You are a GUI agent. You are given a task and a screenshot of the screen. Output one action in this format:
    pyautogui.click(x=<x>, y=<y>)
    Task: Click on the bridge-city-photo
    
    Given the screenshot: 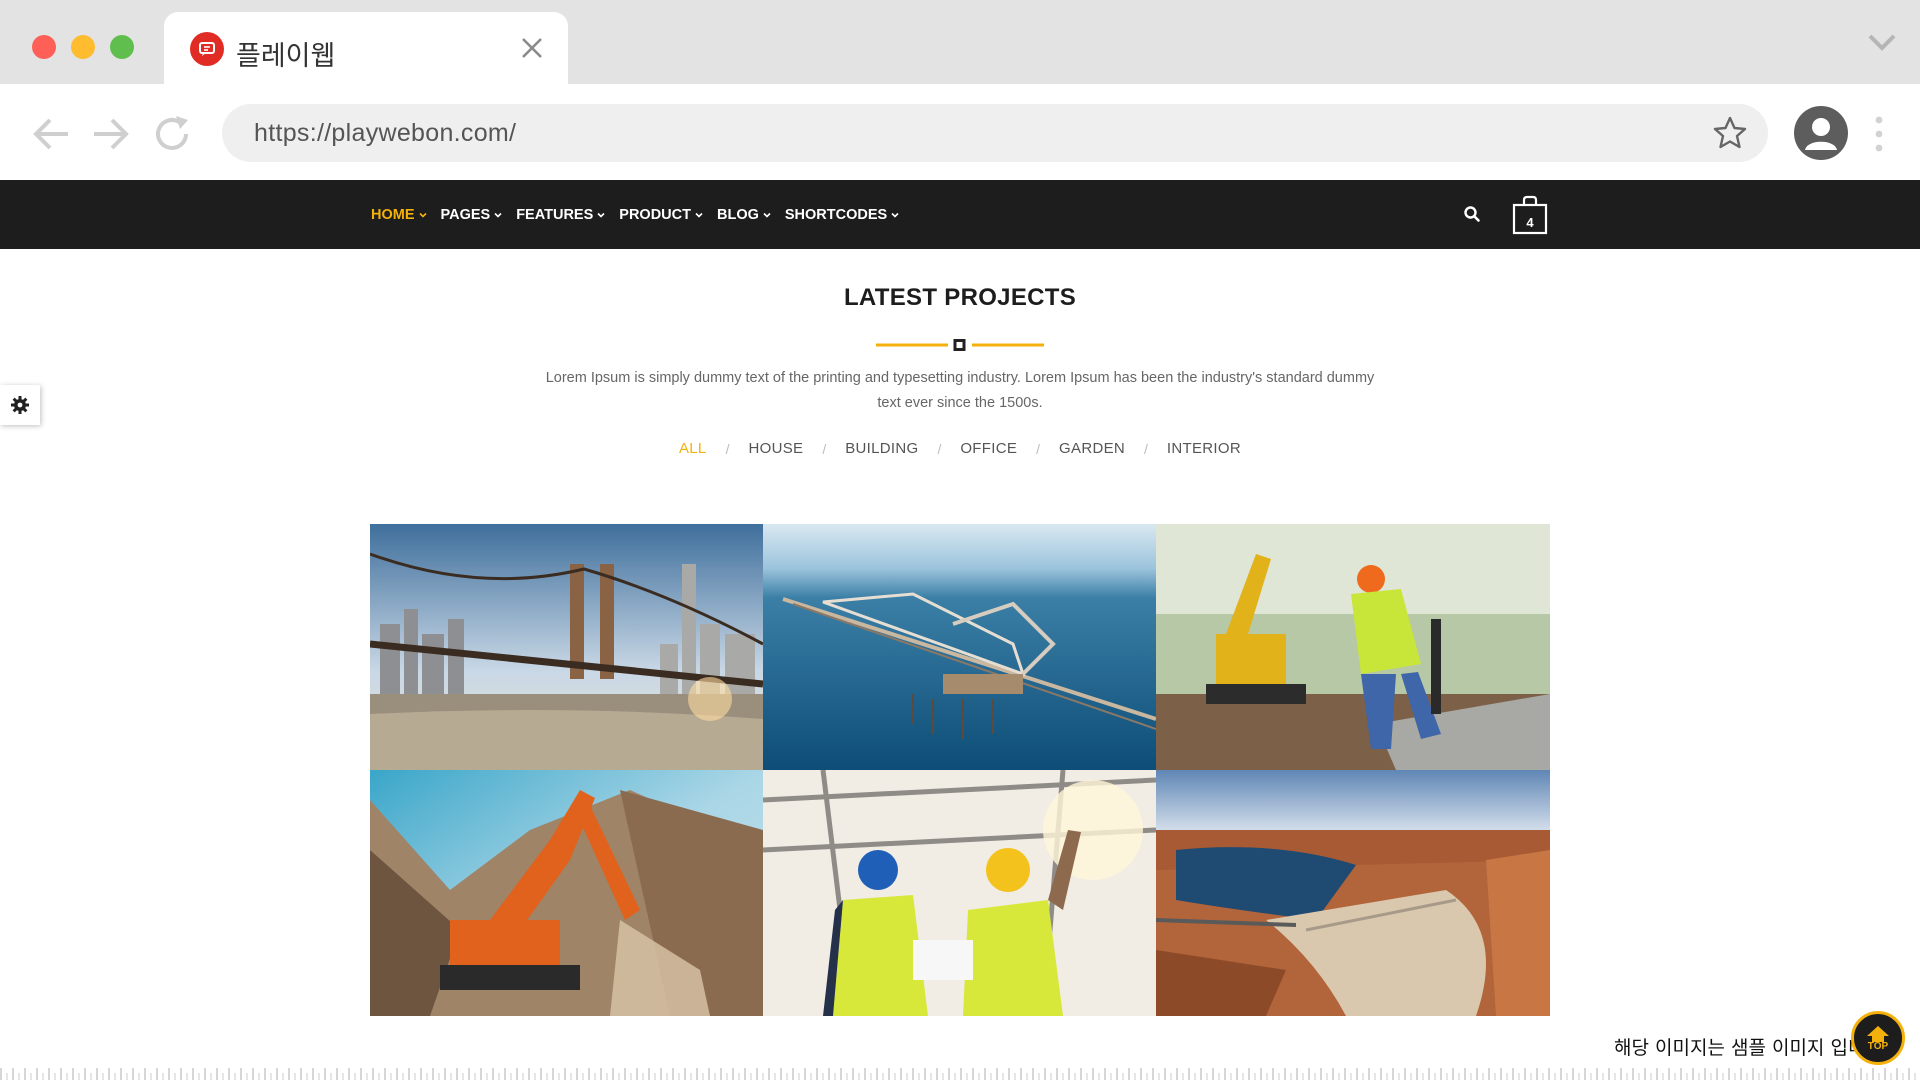 What is the action you would take?
    pyautogui.click(x=566, y=647)
    